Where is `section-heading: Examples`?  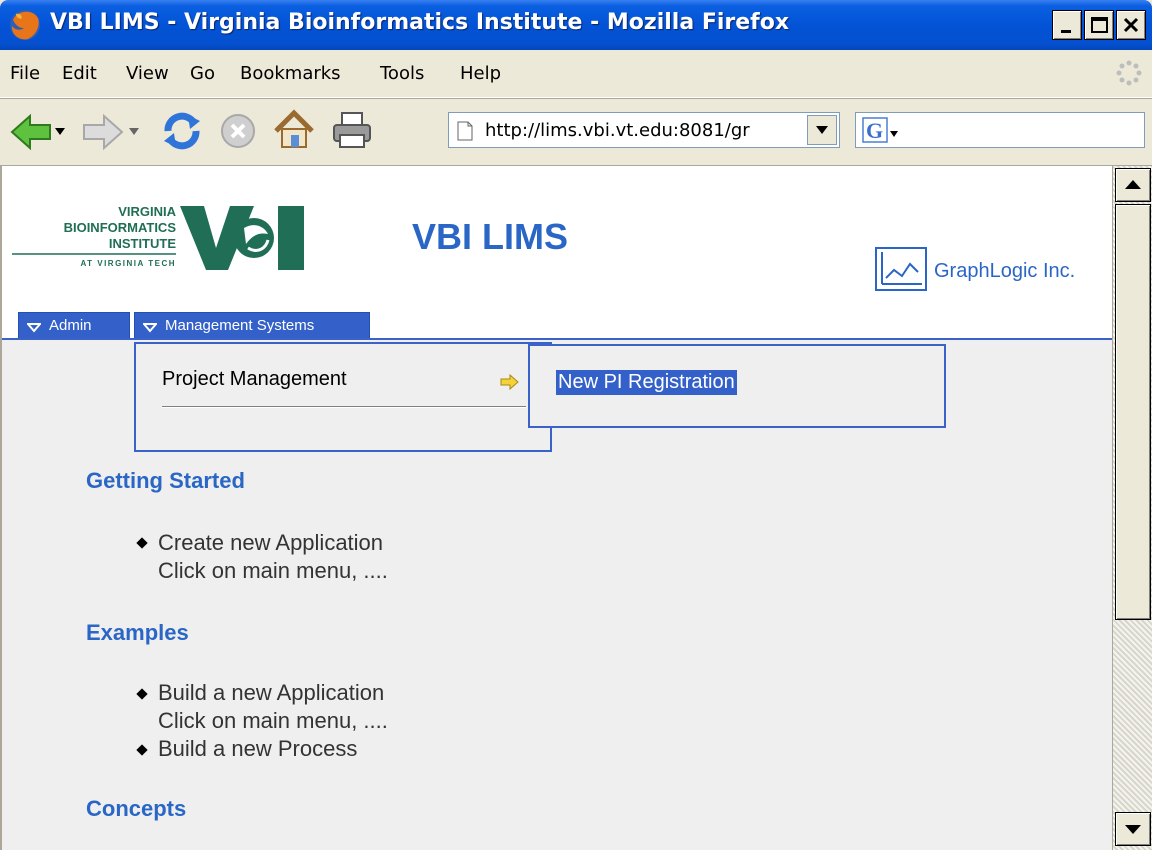 section-heading: Examples is located at coordinates (137, 632).